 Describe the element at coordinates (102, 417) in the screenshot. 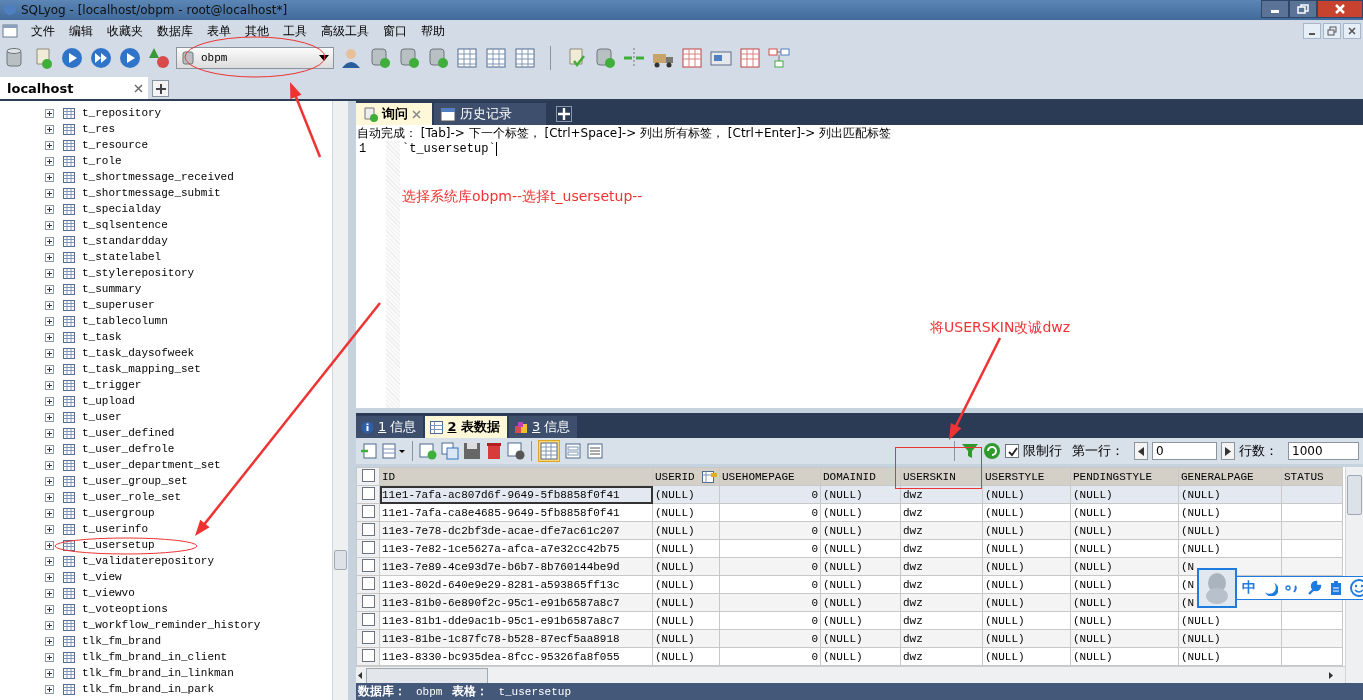

I see `table-name: t_user` at that location.